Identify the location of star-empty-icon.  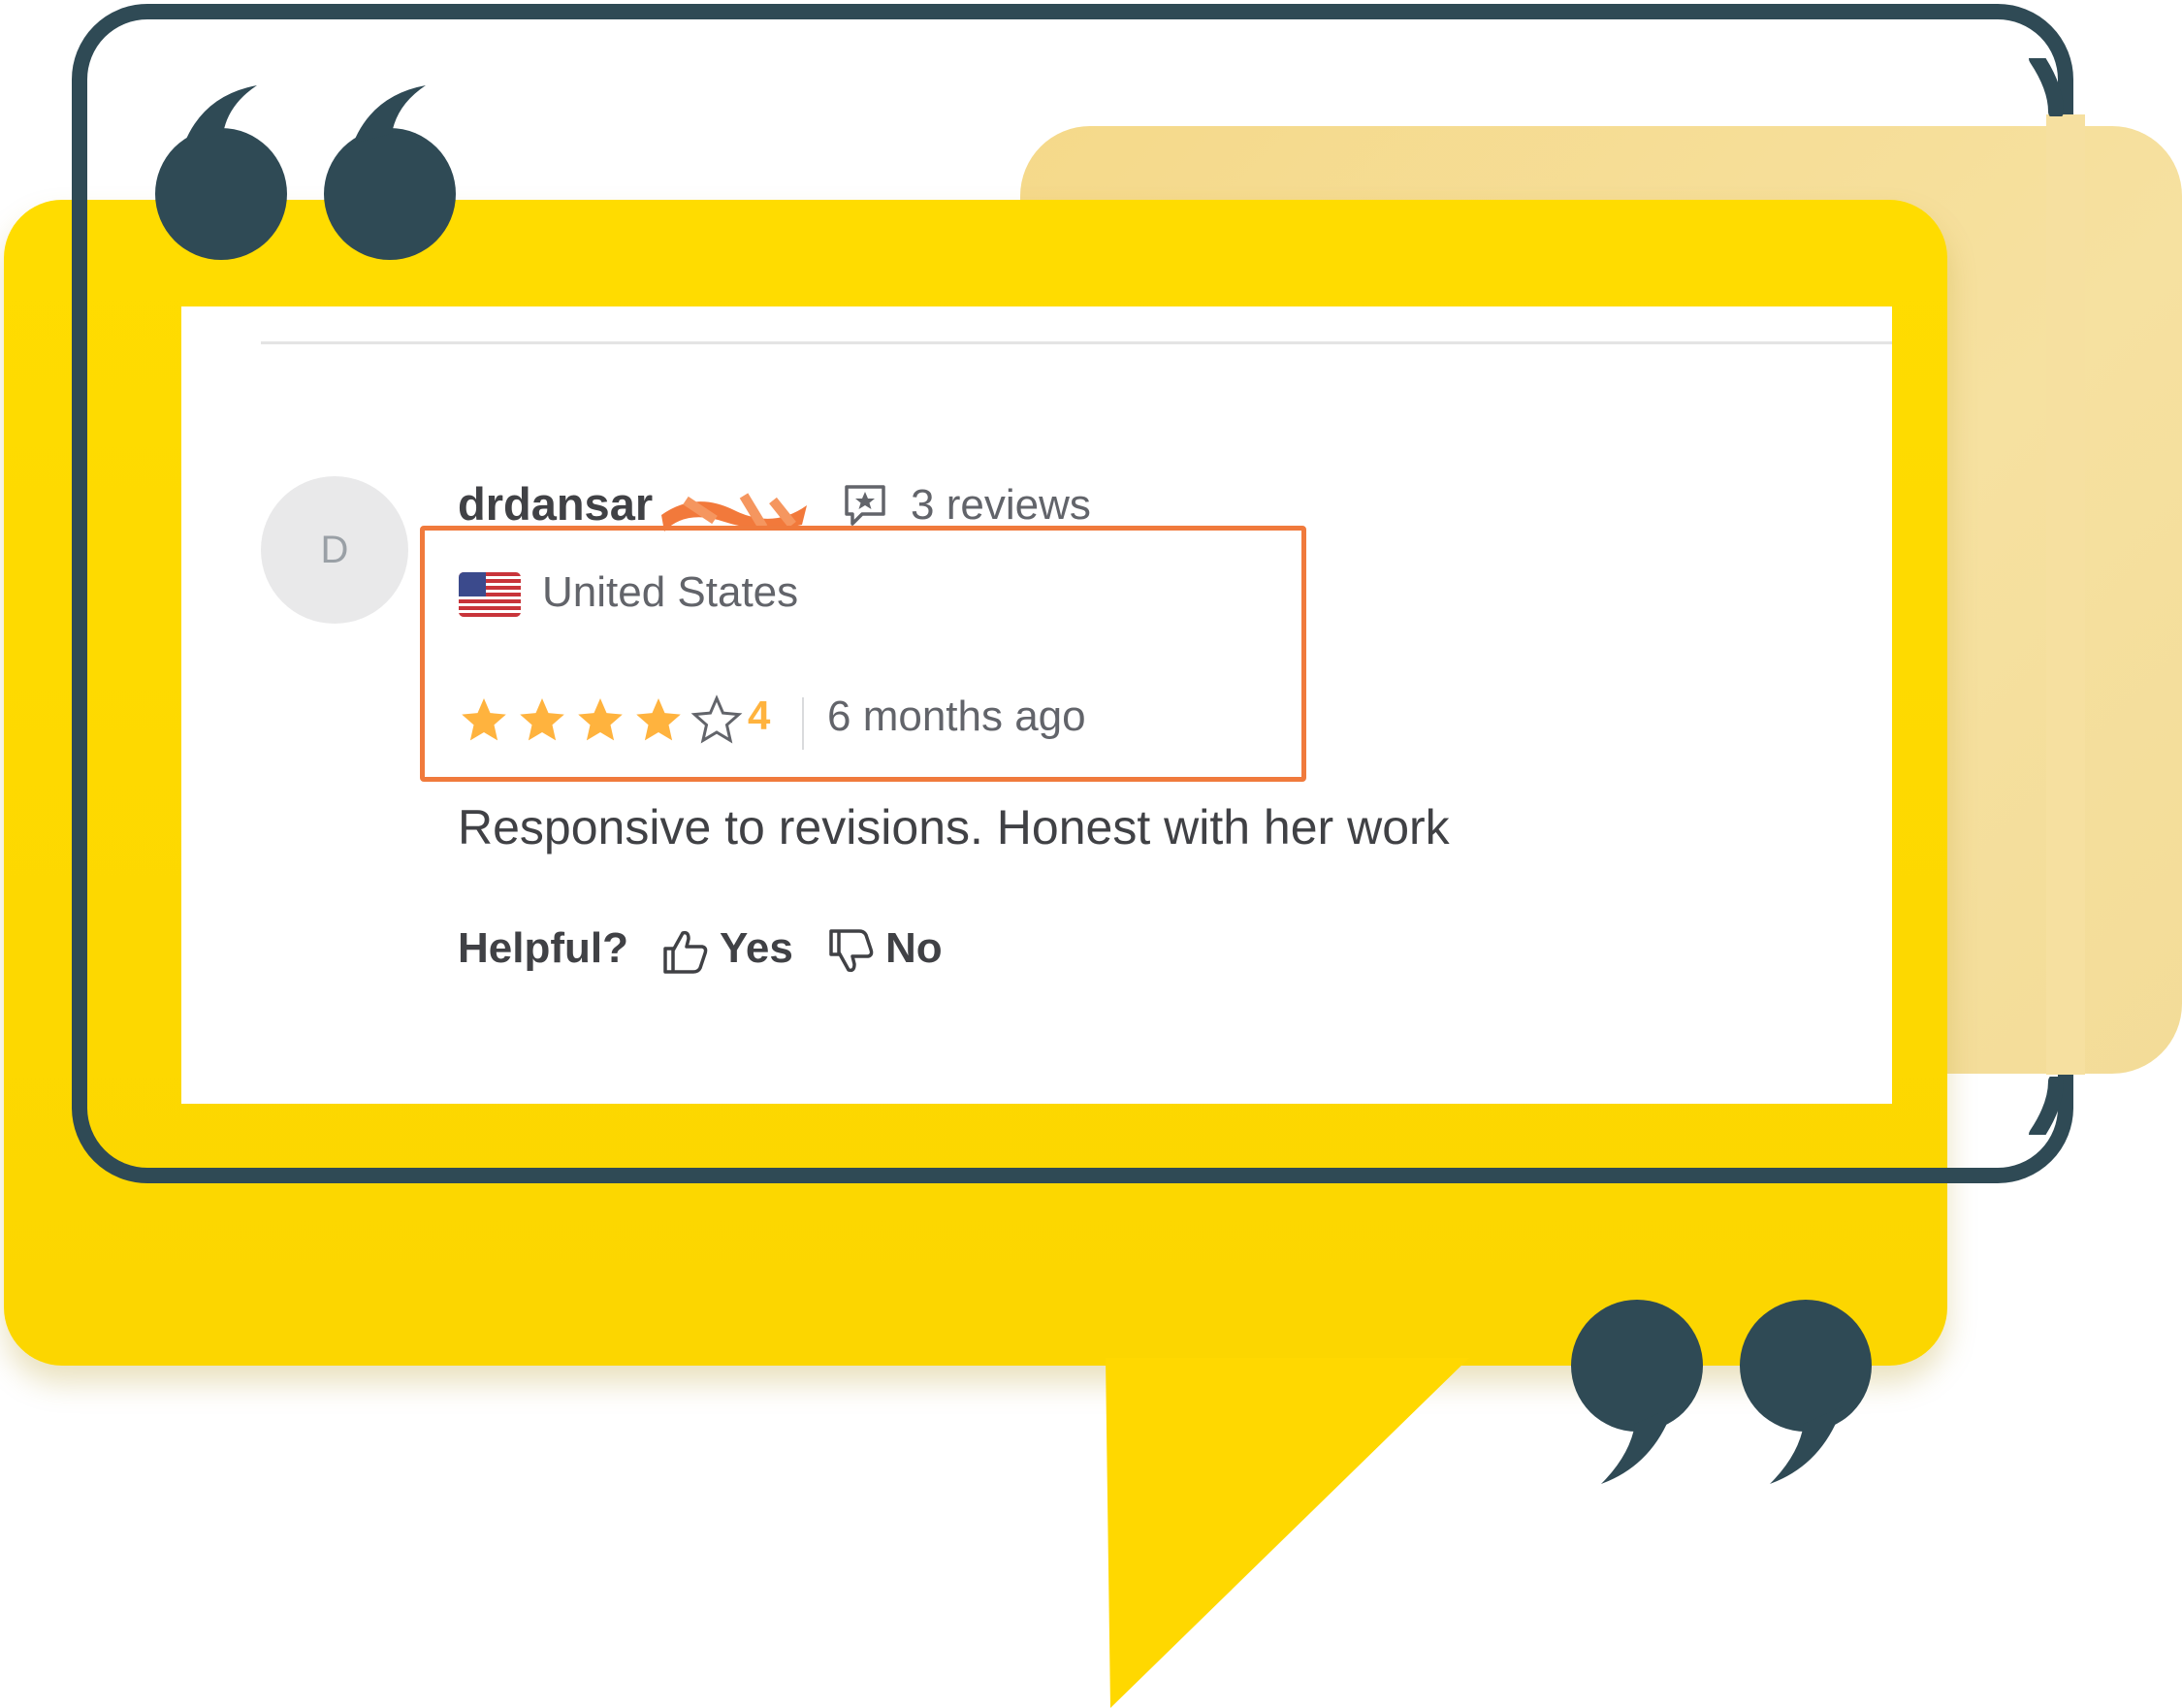
(716, 719).